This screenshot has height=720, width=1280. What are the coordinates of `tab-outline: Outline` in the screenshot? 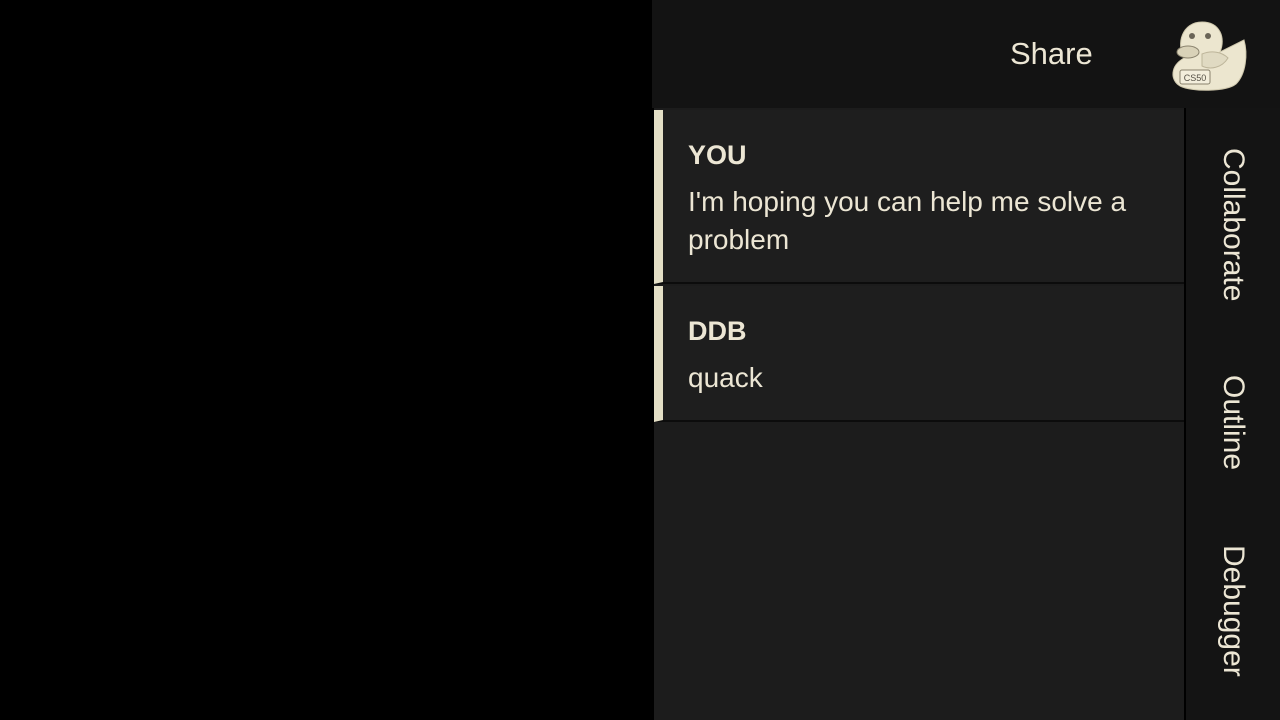 It's located at (1233, 422).